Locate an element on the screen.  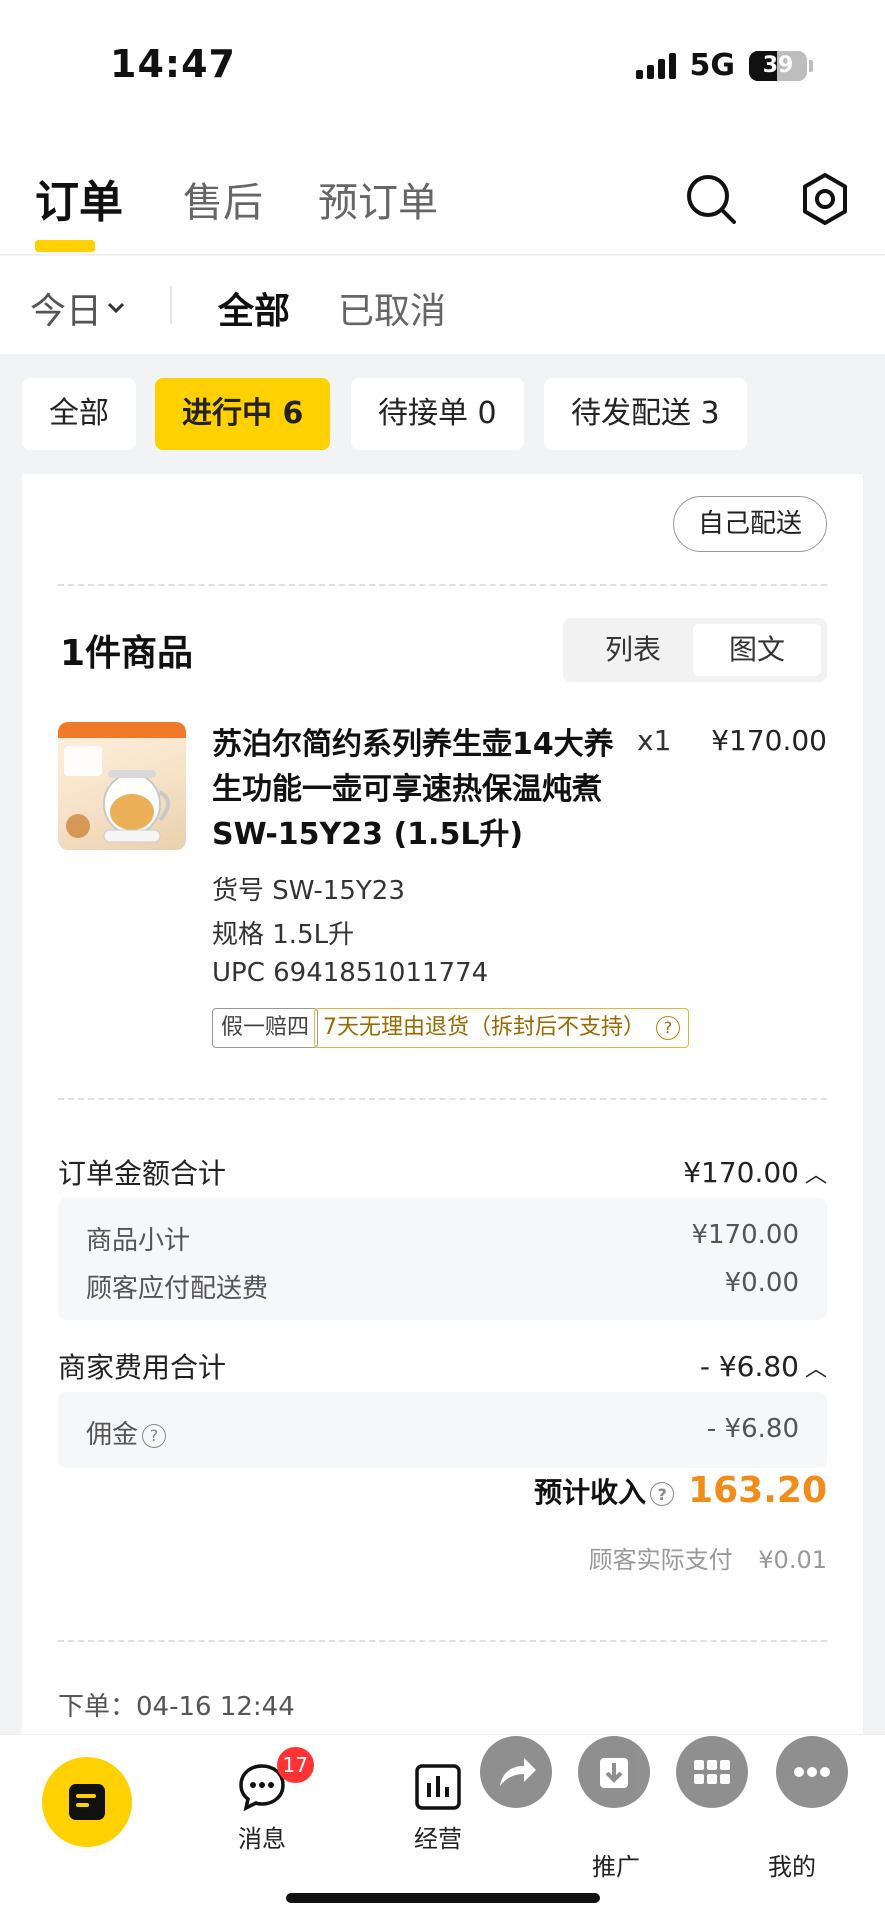
segment-all: 全部 is located at coordinates (254, 308).